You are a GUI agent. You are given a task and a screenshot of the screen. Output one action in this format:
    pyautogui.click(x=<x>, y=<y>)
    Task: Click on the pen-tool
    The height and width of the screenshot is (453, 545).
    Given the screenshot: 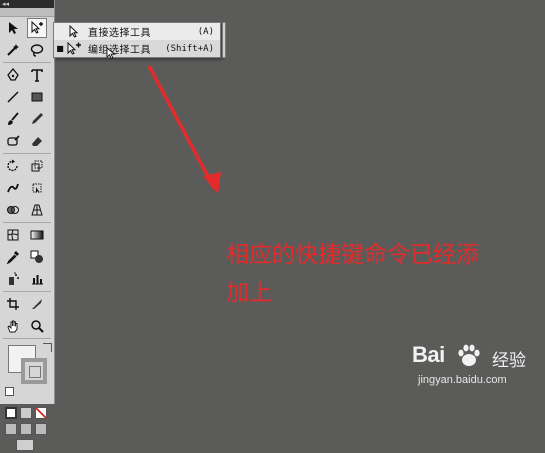 What is the action you would take?
    pyautogui.click(x=13, y=75)
    